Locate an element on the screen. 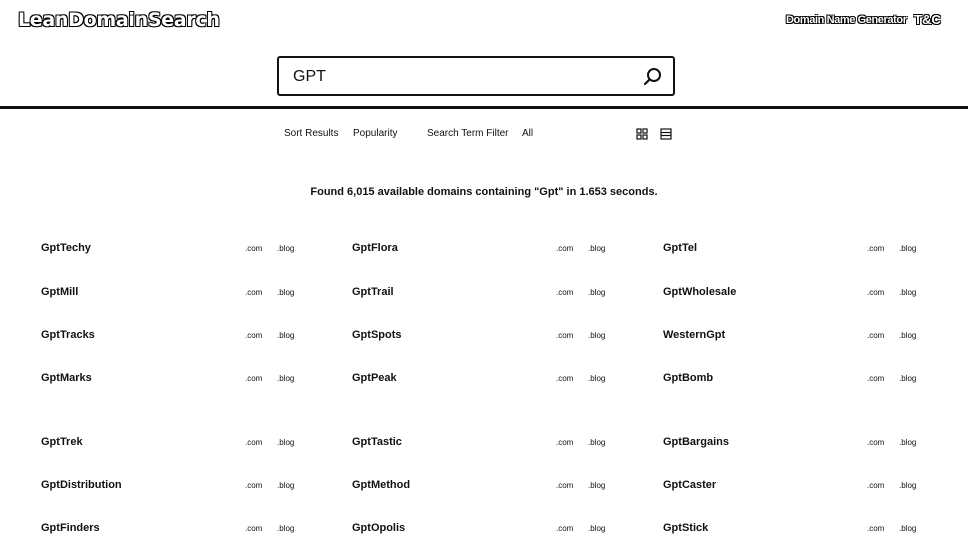 The width and height of the screenshot is (968, 550). domain-name-link: GptTracks is located at coordinates (68, 335).